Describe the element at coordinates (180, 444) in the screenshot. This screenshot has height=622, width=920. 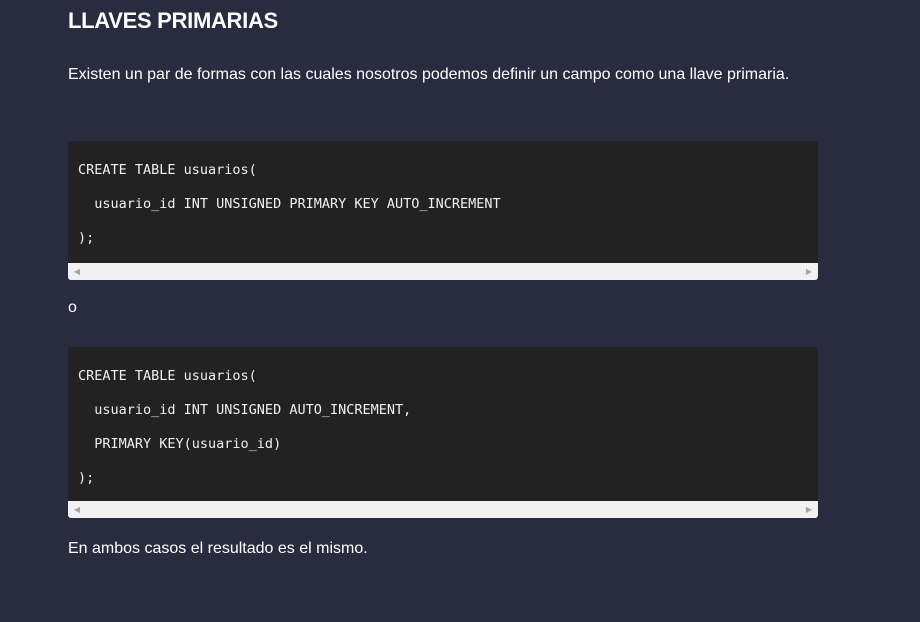
I see `code-line: PRIMARY KEY(usuario_id)` at that location.